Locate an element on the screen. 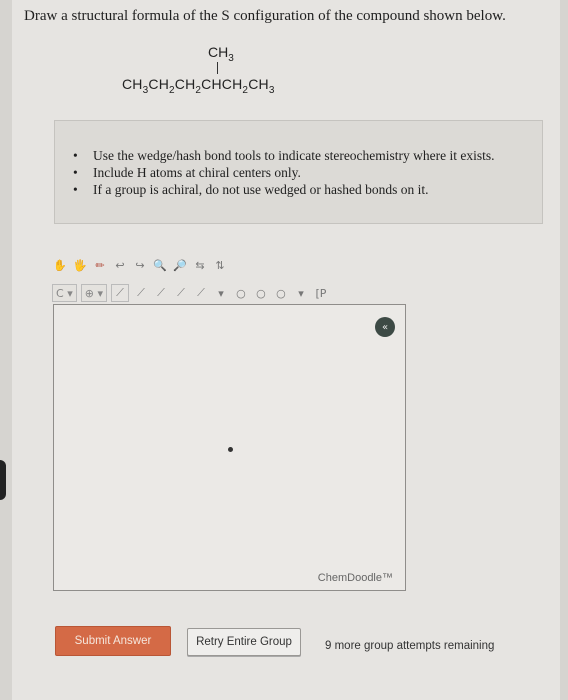 Image resolution: width=568 pixels, height=700 pixels. canvas-atom-dot is located at coordinates (230, 449).